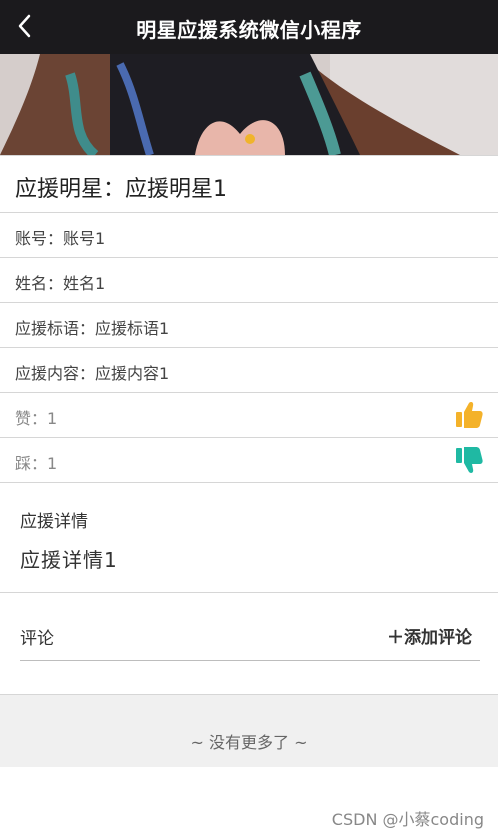  What do you see at coordinates (249, 415) in the screenshot?
I see `likes-row: 赞：1` at bounding box center [249, 415].